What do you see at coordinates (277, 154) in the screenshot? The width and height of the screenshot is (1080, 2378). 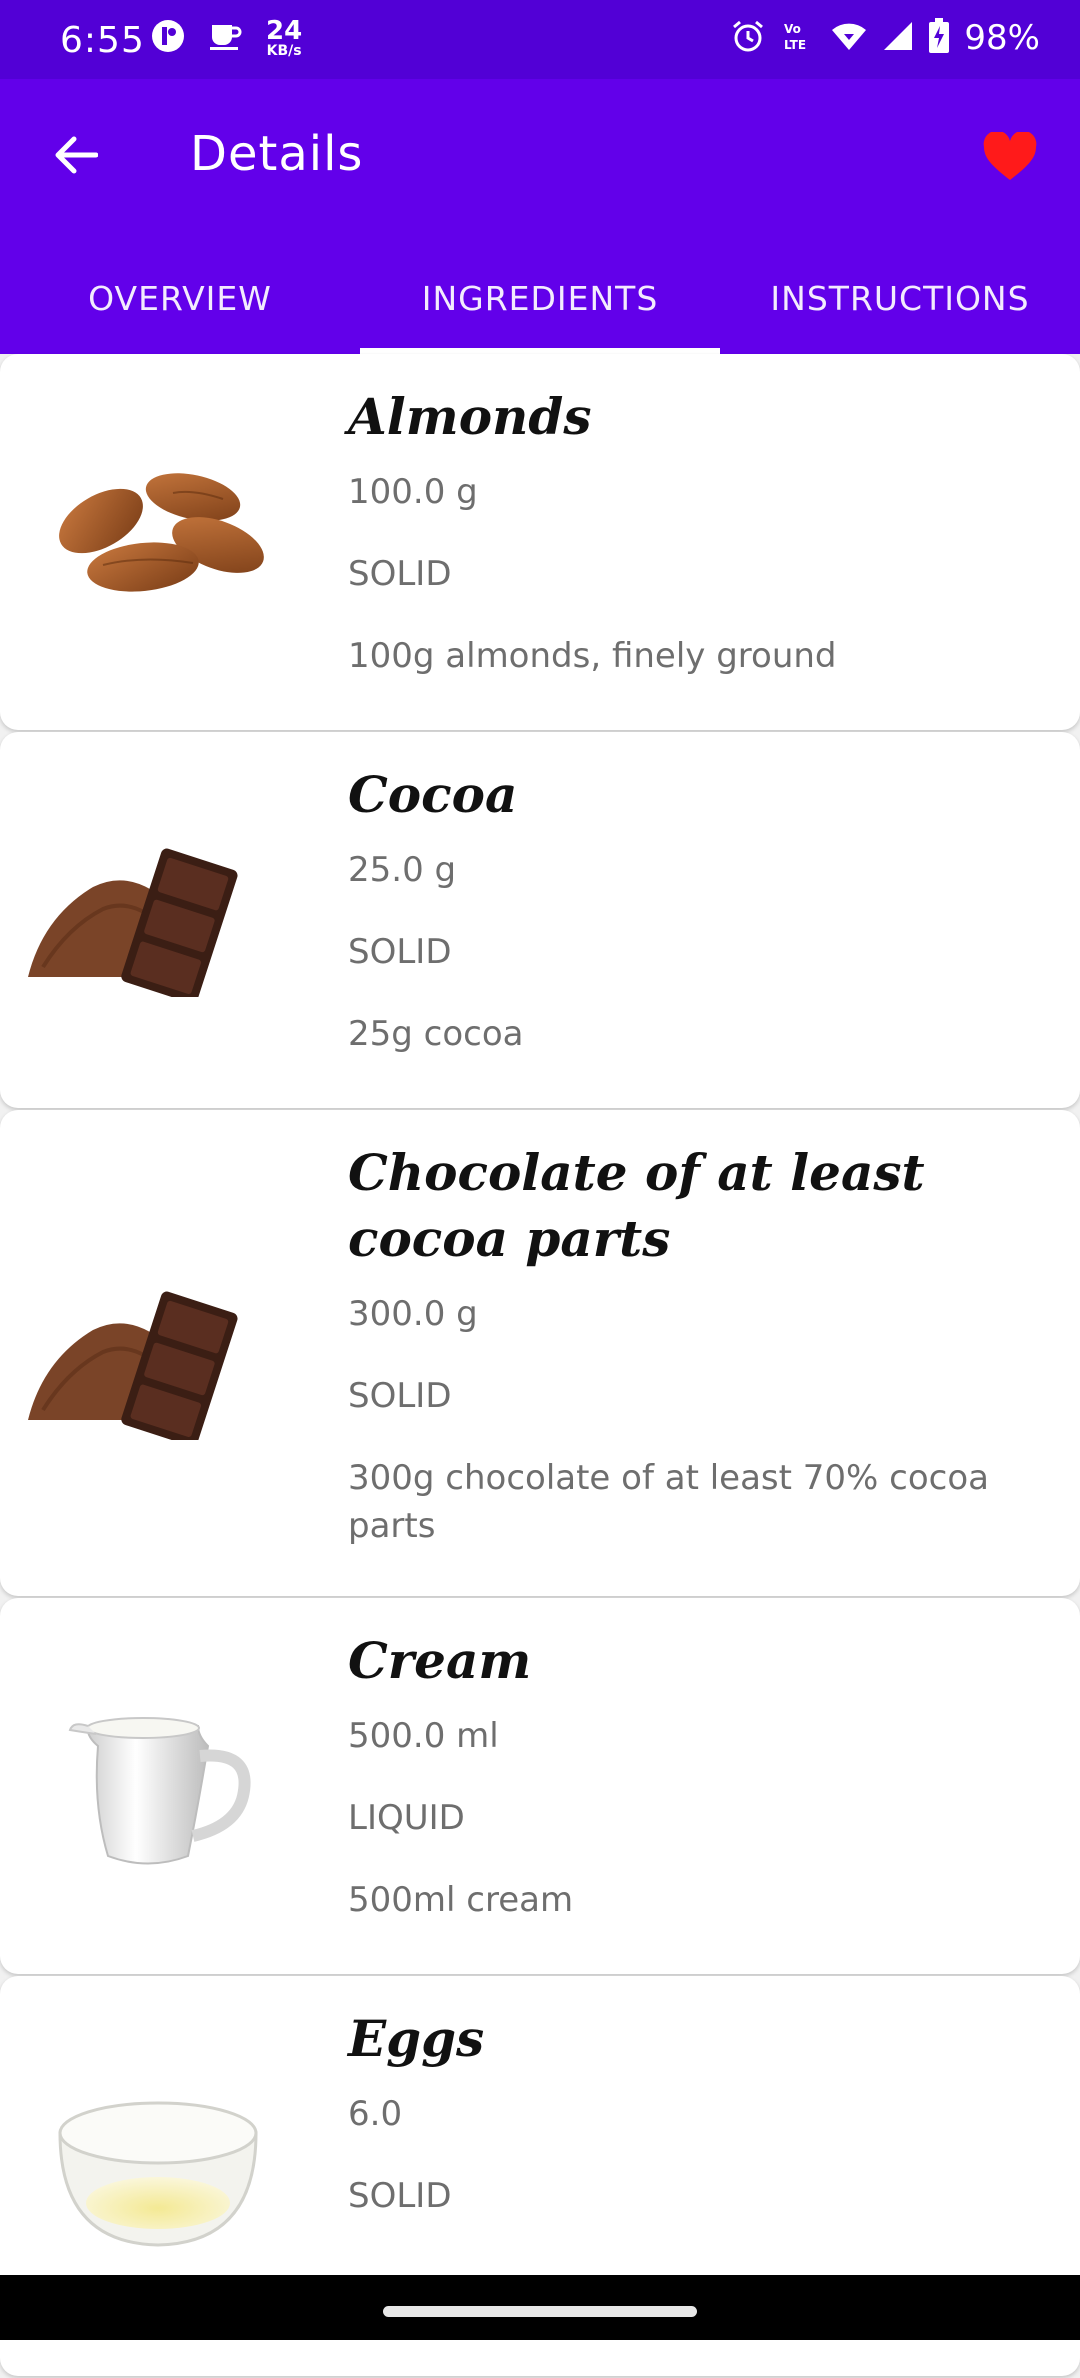 I see `page-title: Details` at bounding box center [277, 154].